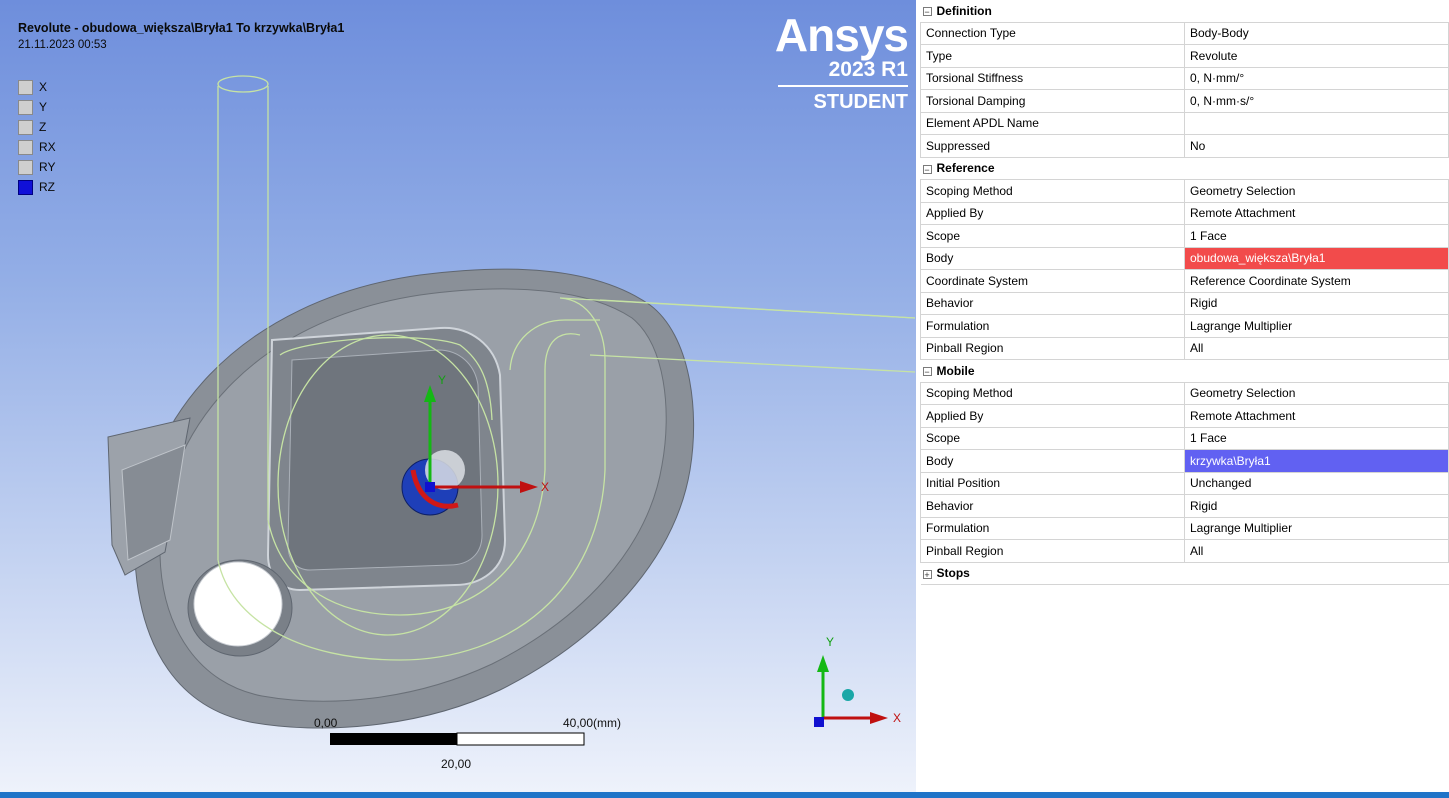 The image size is (1449, 798). I want to click on ansys-logo: Ansys 2023 R1 STUDENT, so click(839, 61).